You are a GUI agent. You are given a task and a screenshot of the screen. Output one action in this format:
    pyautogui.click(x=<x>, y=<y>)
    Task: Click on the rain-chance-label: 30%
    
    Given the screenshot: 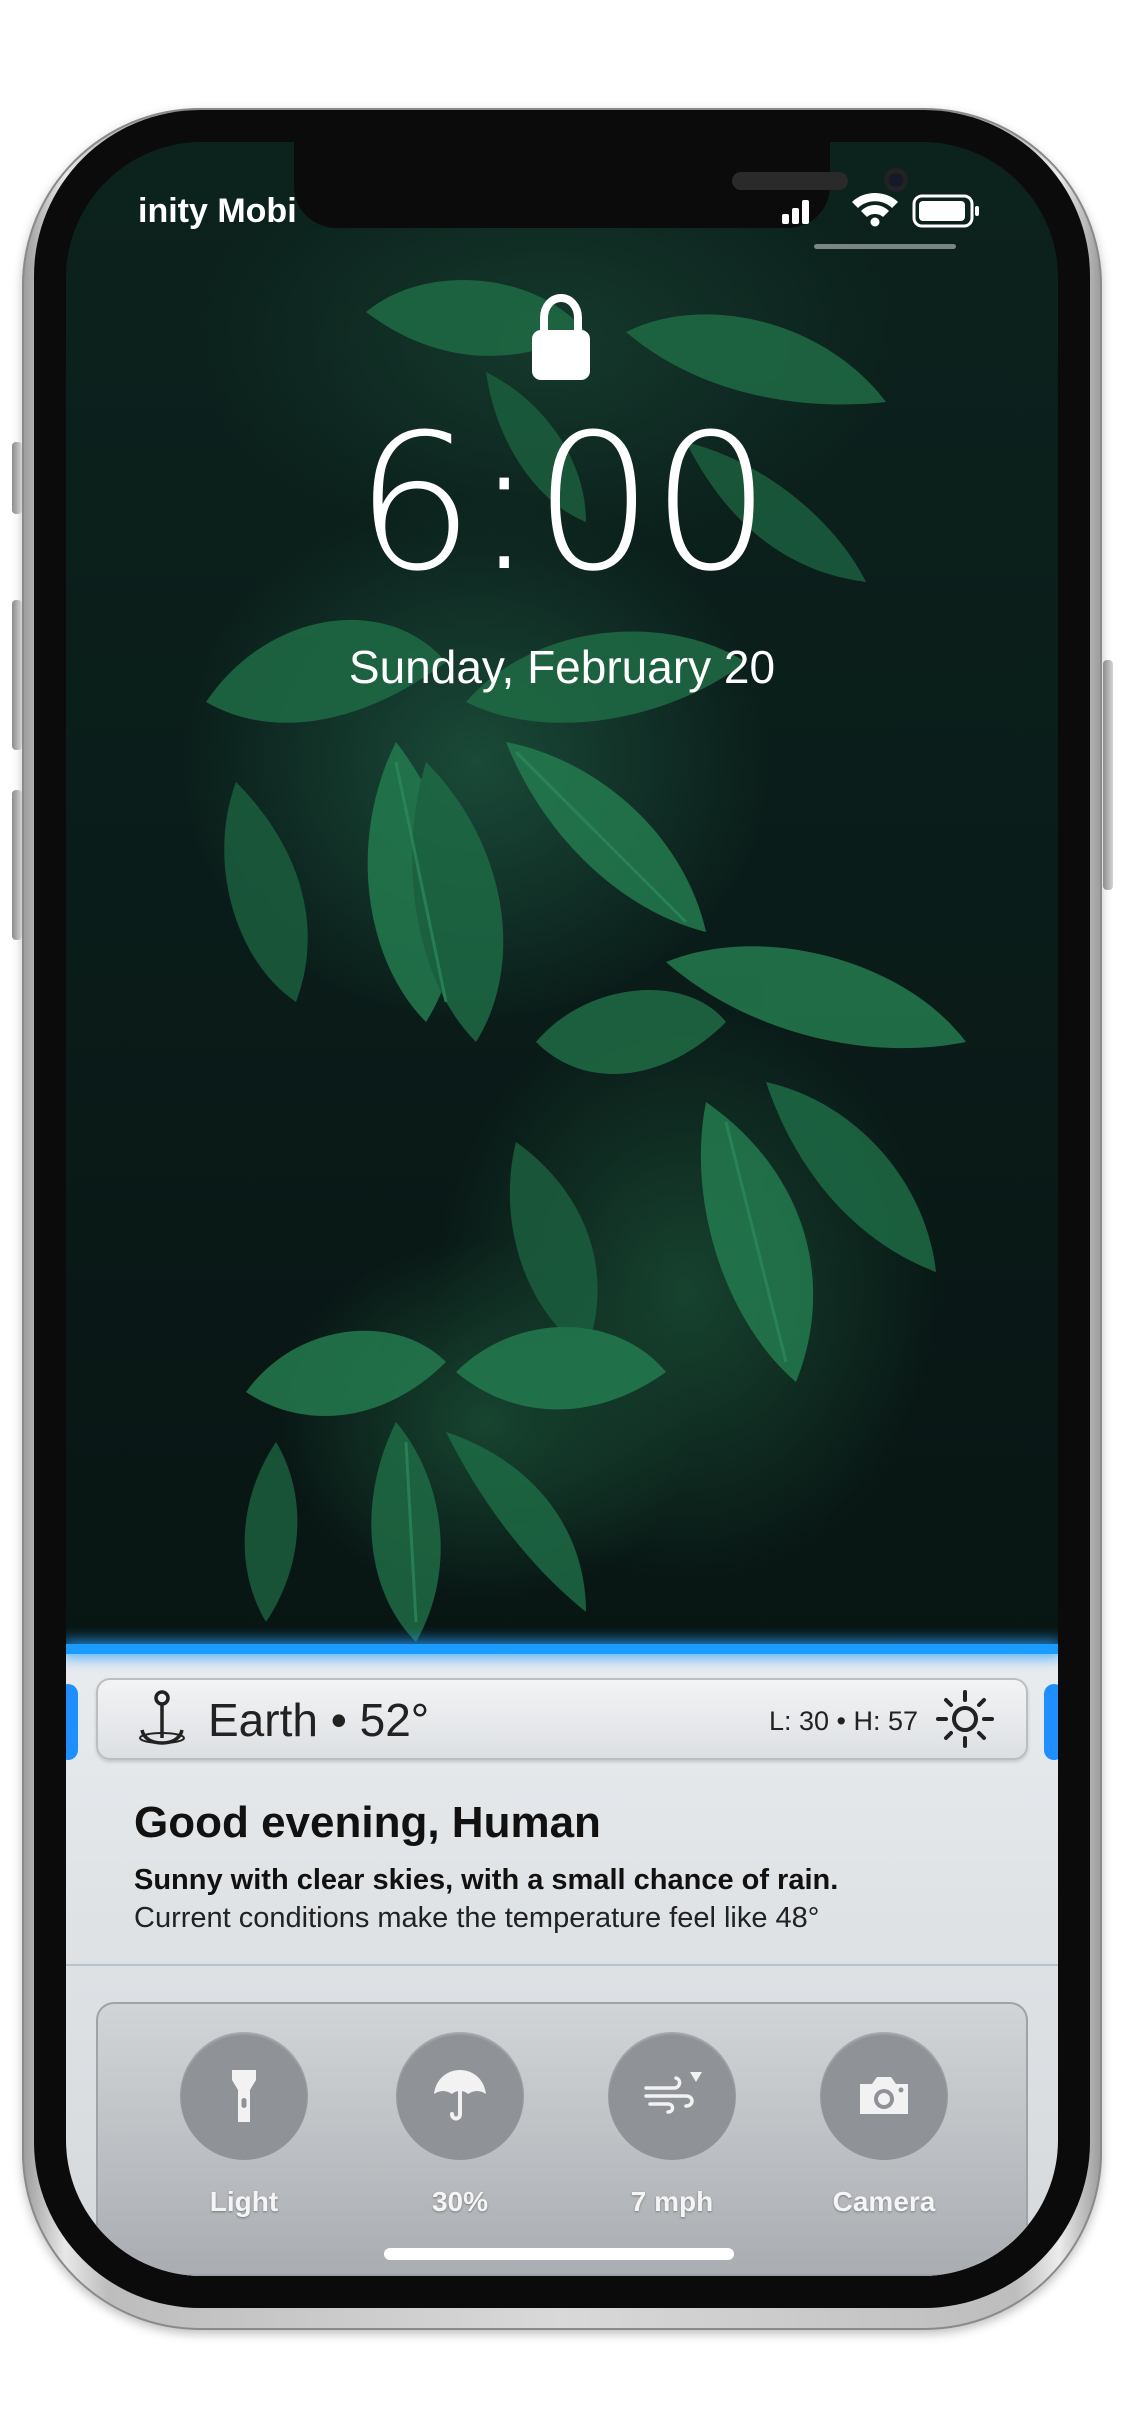 What is the action you would take?
    pyautogui.click(x=460, y=2201)
    